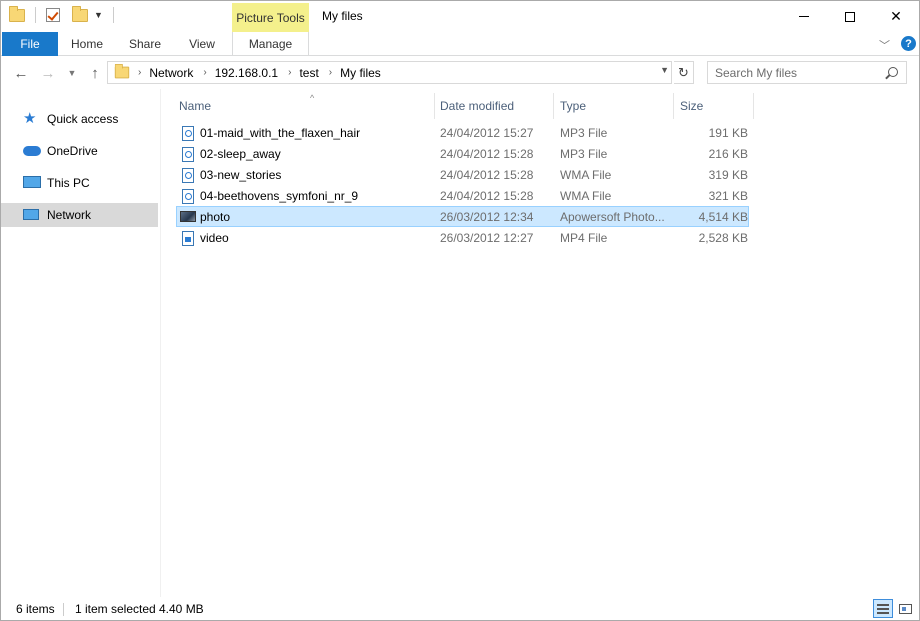 The height and width of the screenshot is (621, 920). What do you see at coordinates (728, 133) in the screenshot?
I see `file-size: 191 KB` at bounding box center [728, 133].